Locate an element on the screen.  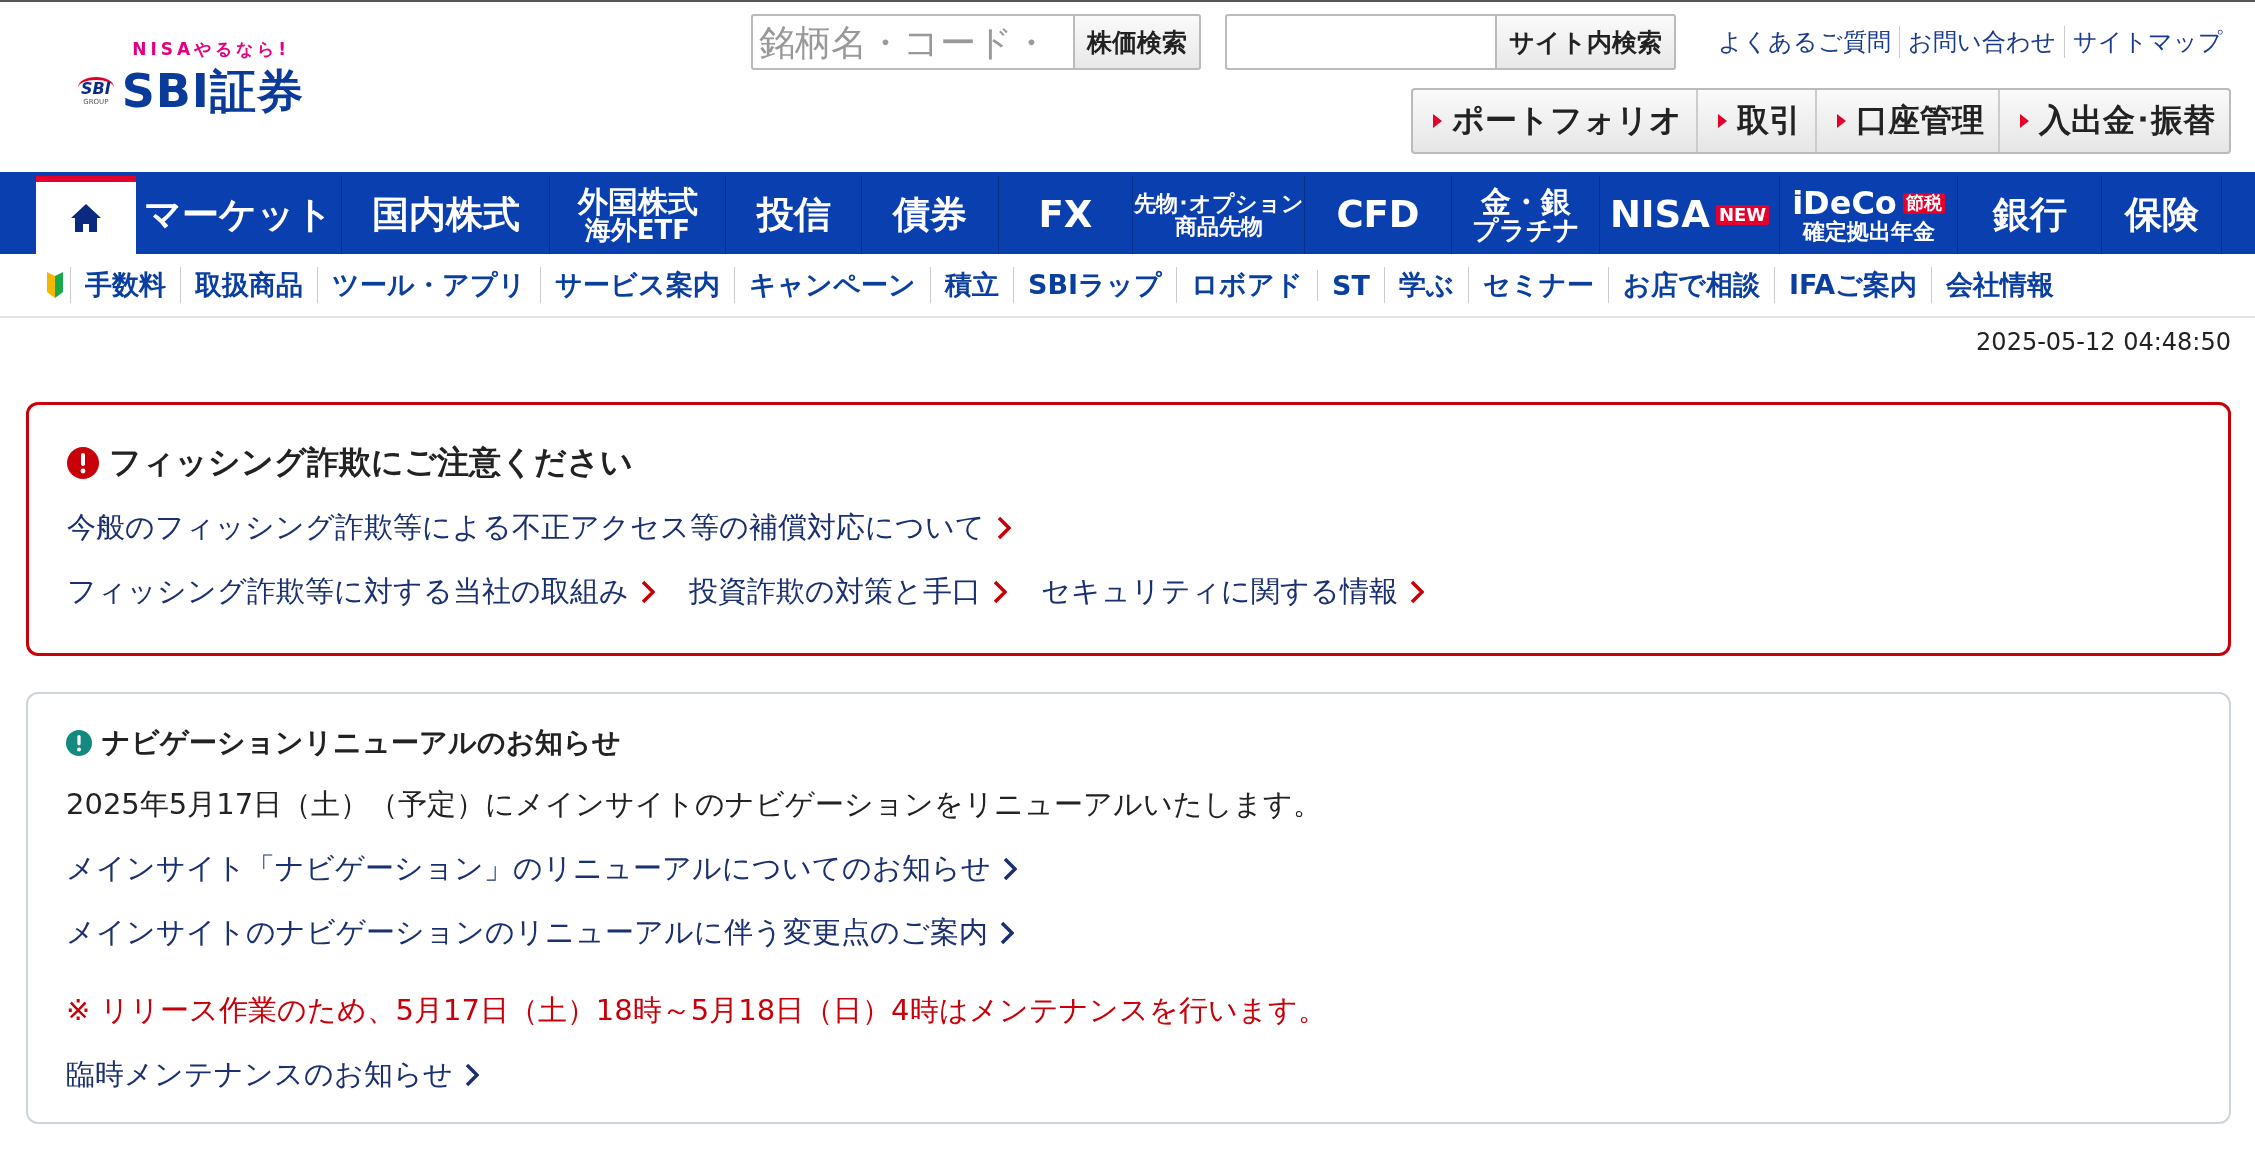
subnav-link: サービス案内 is located at coordinates (637, 285).